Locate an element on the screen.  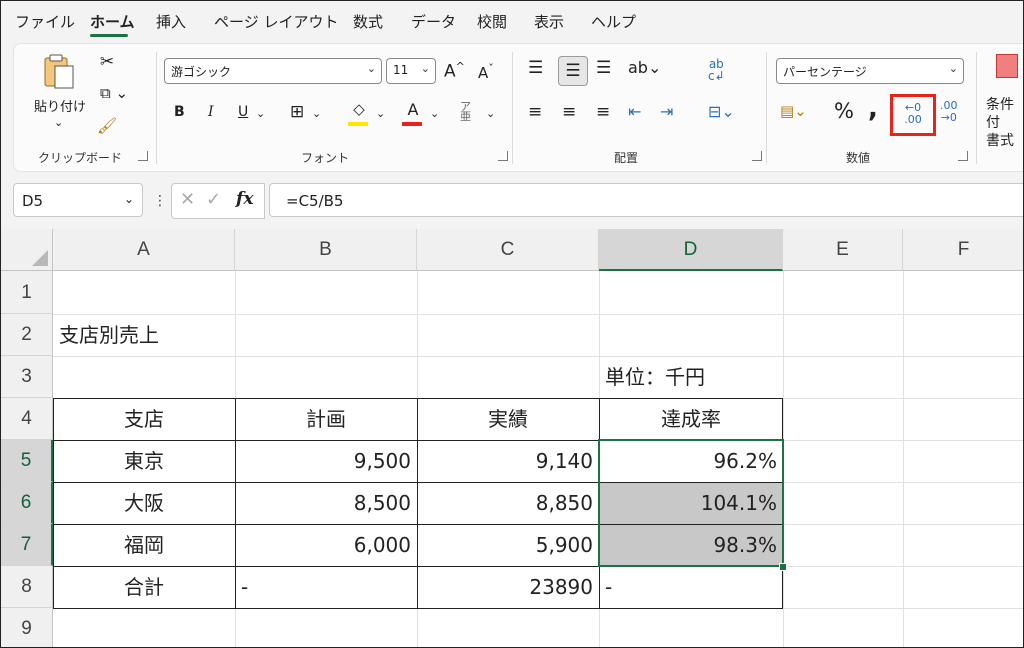
accounting-format-icon: ▤⌄ is located at coordinates (793, 111).